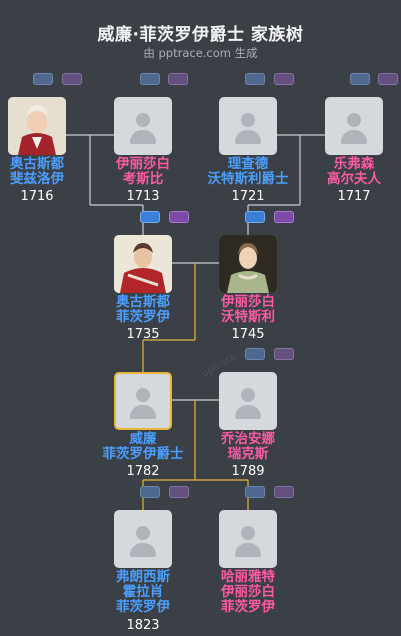 Image resolution: width=401 pixels, height=636 pixels. Describe the element at coordinates (248, 577) in the screenshot. I see `person-name: 哈丽雅特` at that location.